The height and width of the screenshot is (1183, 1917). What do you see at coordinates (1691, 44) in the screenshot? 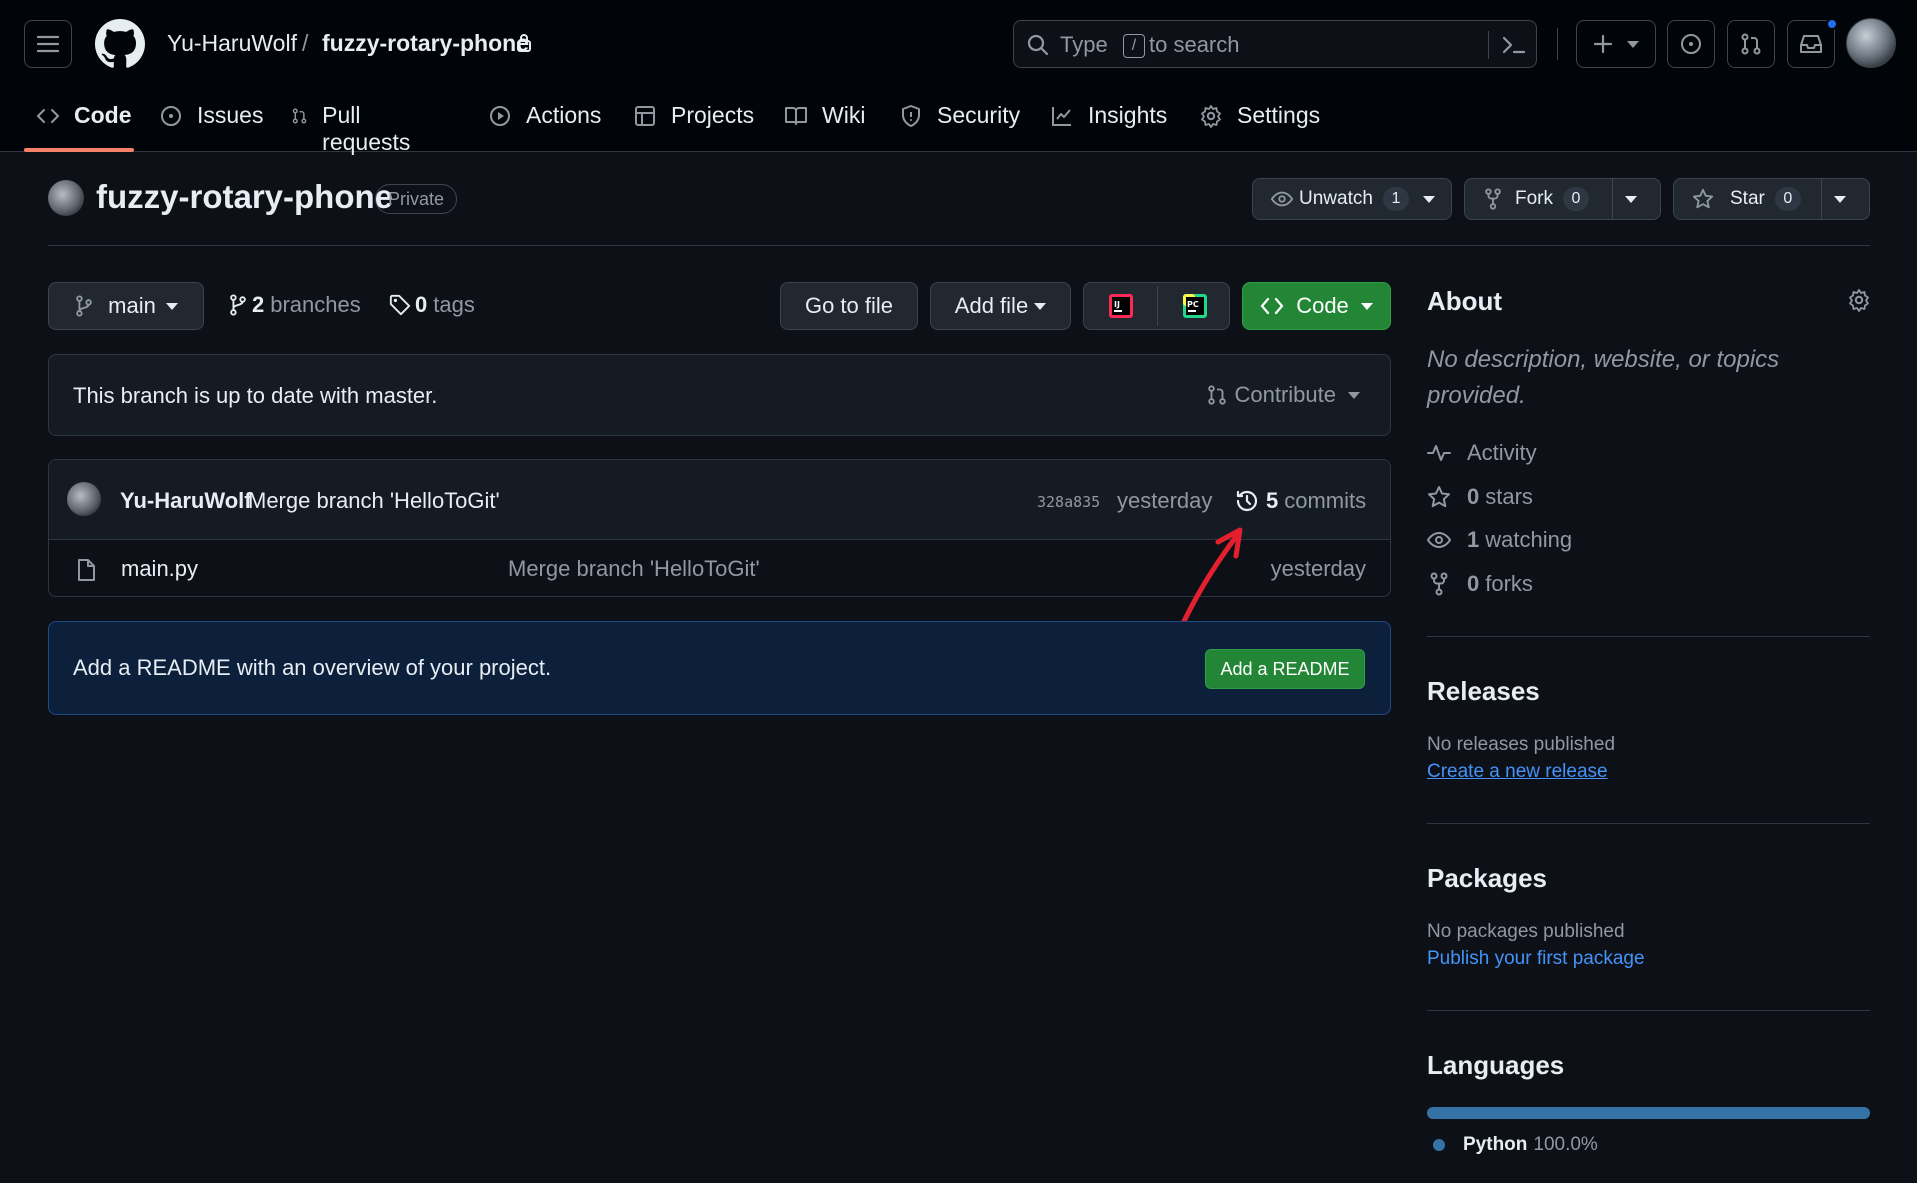
I see `issues-button` at bounding box center [1691, 44].